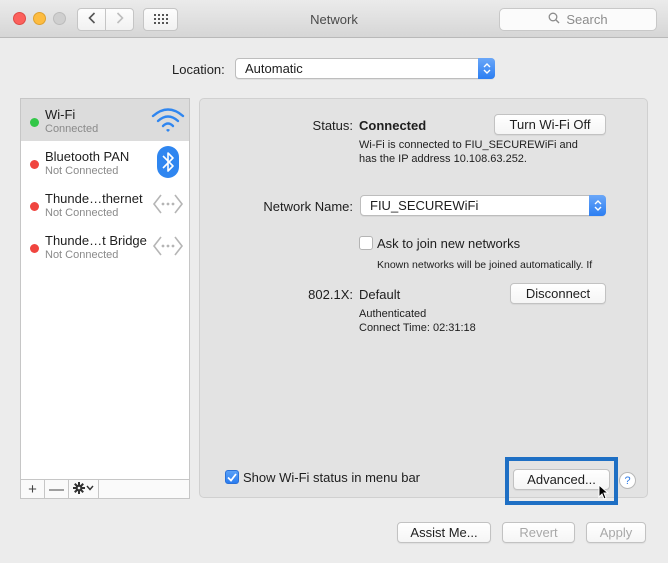  What do you see at coordinates (550, 124) in the screenshot?
I see `turn-wifi-off-button: Turn Wi-Fi Off` at bounding box center [550, 124].